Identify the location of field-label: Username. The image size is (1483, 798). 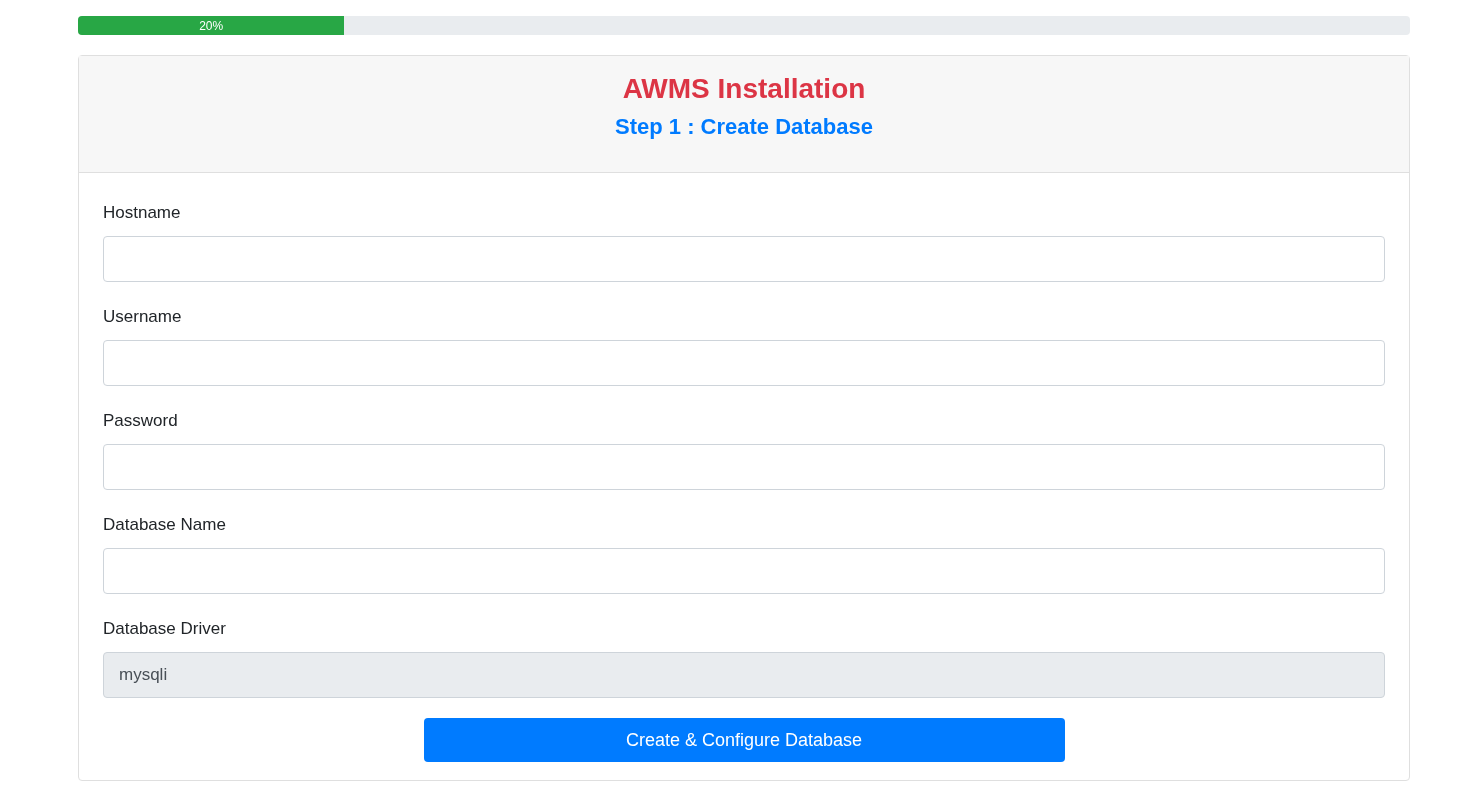
(142, 317).